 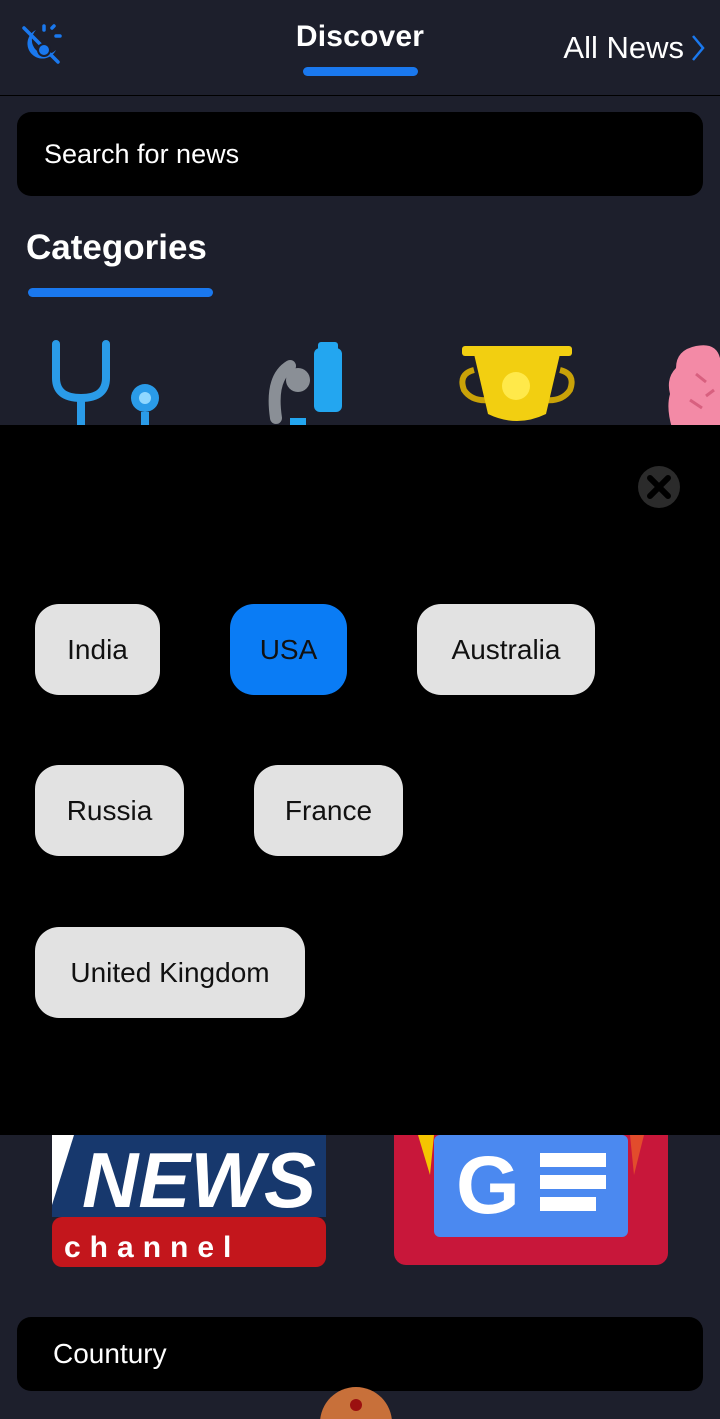 What do you see at coordinates (693, 383) in the screenshot?
I see `brain-icon` at bounding box center [693, 383].